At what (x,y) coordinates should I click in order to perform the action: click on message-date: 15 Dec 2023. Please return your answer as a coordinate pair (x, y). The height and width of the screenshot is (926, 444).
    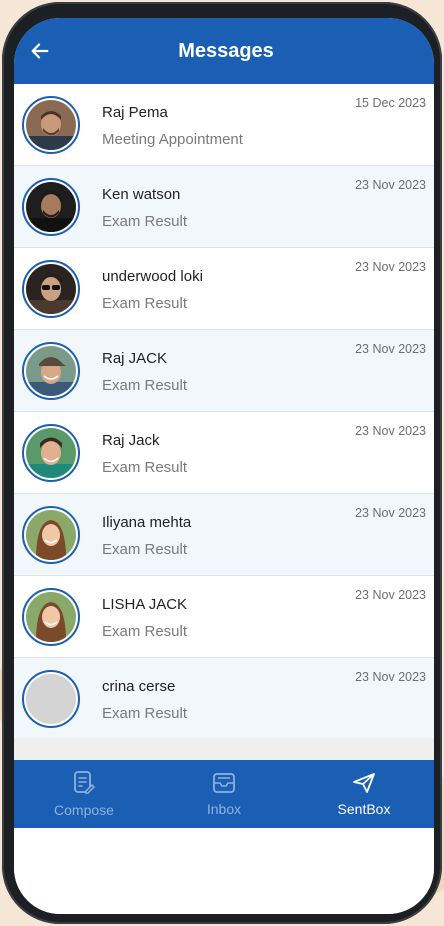
    Looking at the image, I should click on (390, 103).